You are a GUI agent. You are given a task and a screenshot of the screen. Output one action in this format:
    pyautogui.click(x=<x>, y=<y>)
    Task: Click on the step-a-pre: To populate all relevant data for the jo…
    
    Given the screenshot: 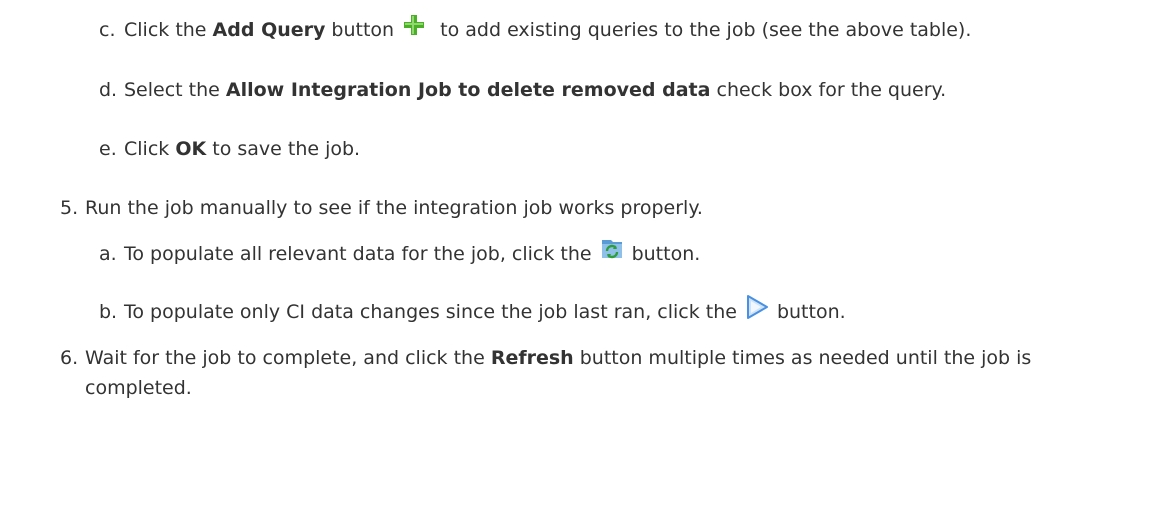 What is the action you would take?
    pyautogui.click(x=358, y=254)
    